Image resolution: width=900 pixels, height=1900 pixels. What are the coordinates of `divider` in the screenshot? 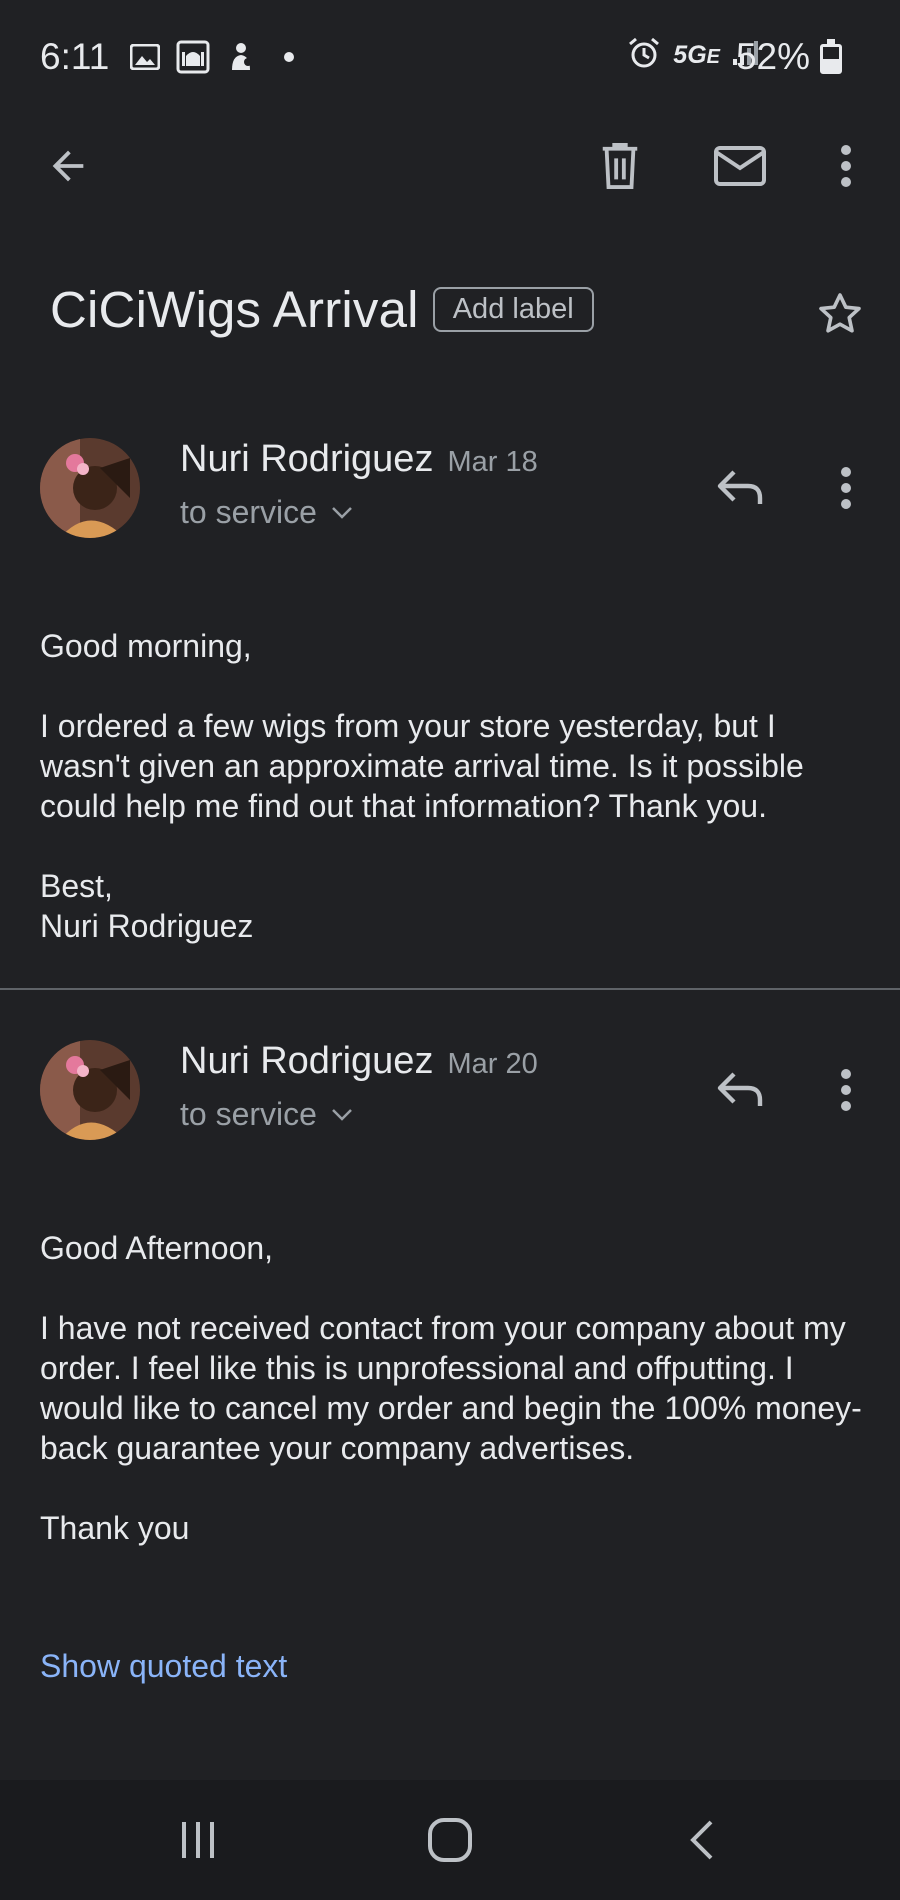 It's located at (450, 989).